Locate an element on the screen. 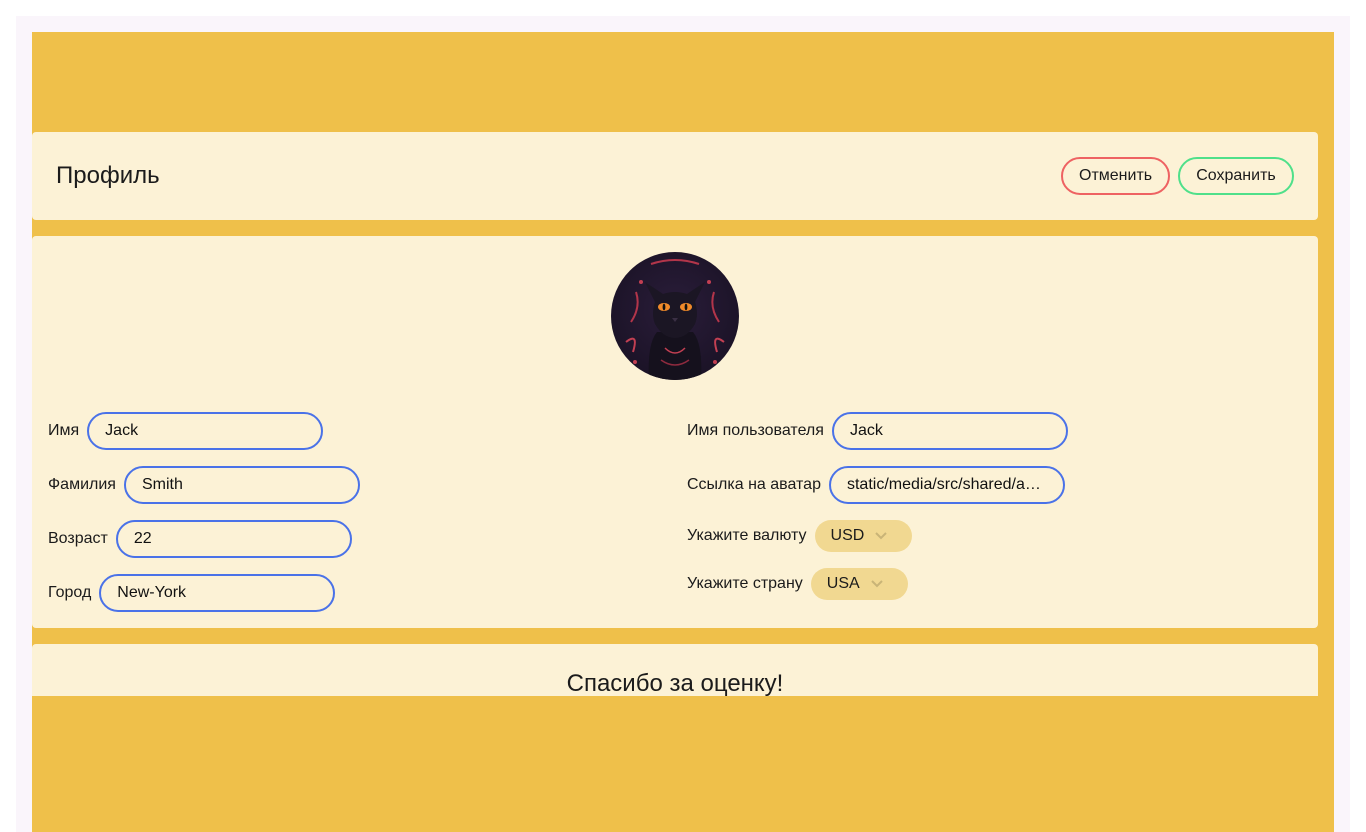  country-field: Укажите страну USA is located at coordinates (797, 584).